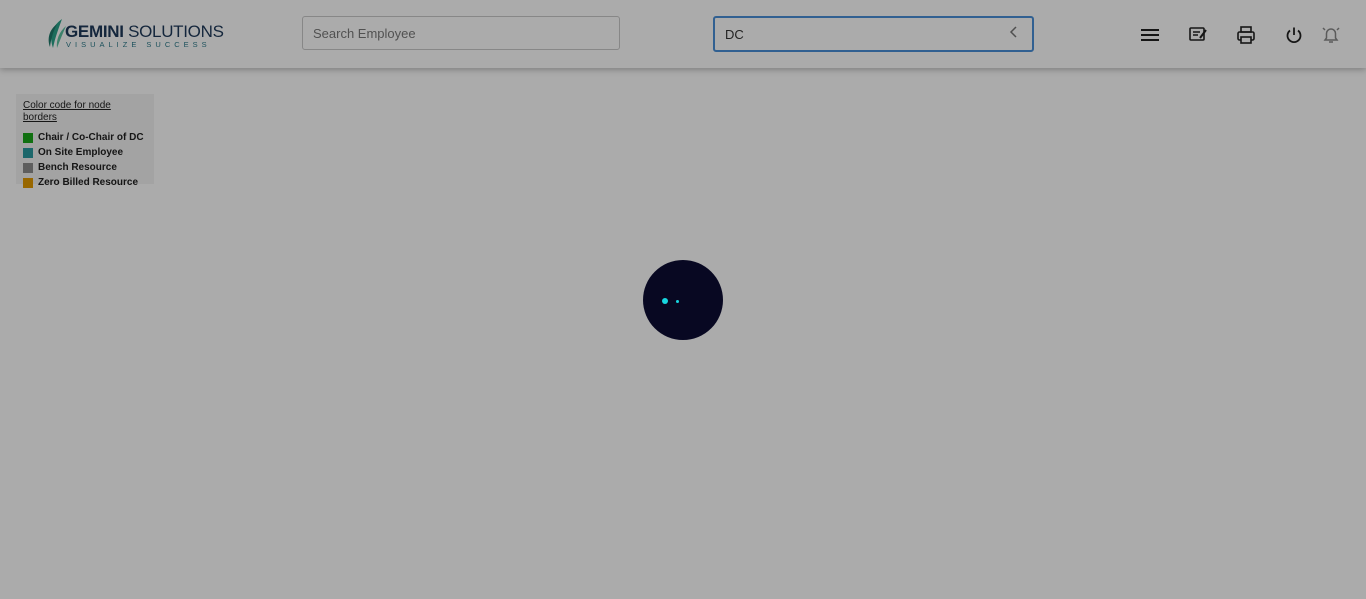 Image resolution: width=1366 pixels, height=599 pixels. Describe the element at coordinates (683, 300) in the screenshot. I see `loading-spinner` at that location.